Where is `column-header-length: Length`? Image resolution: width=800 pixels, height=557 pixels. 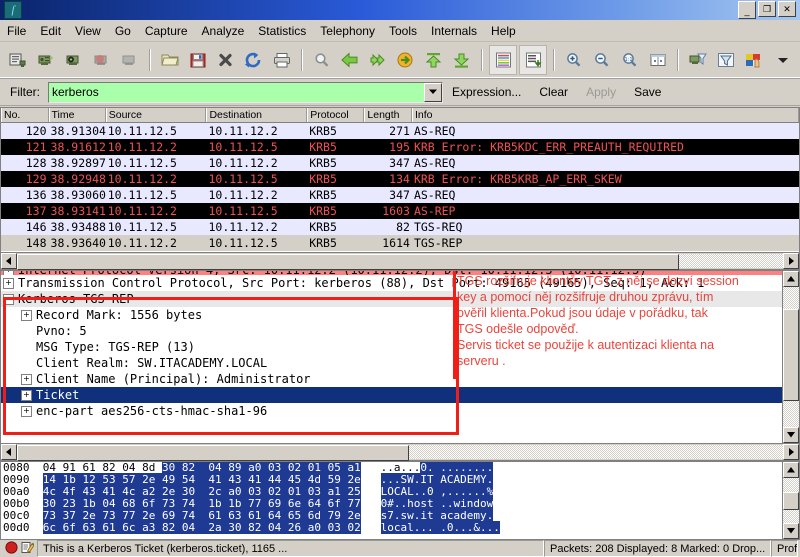 column-header-length: Length is located at coordinates (388, 115).